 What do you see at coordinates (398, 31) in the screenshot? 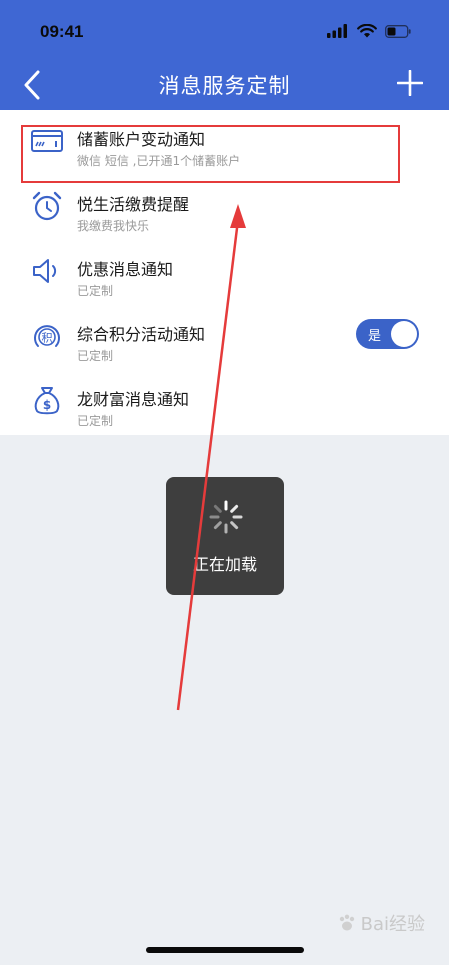
I see `battery-icon` at bounding box center [398, 31].